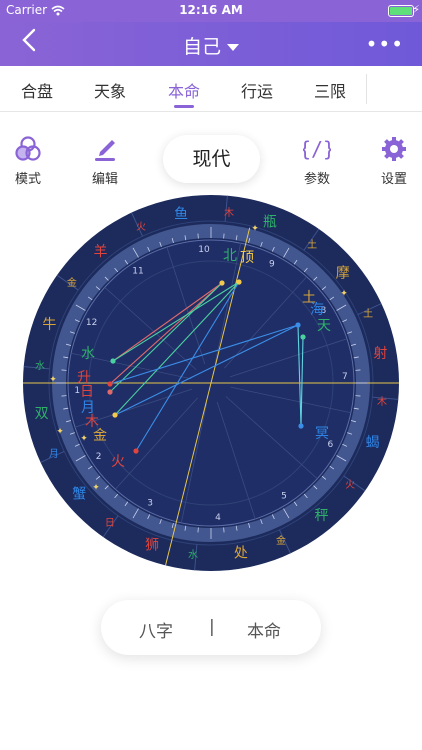 The width and height of the screenshot is (422, 750). Describe the element at coordinates (110, 523) in the screenshot. I see `sign-ruler-label: 日` at that location.